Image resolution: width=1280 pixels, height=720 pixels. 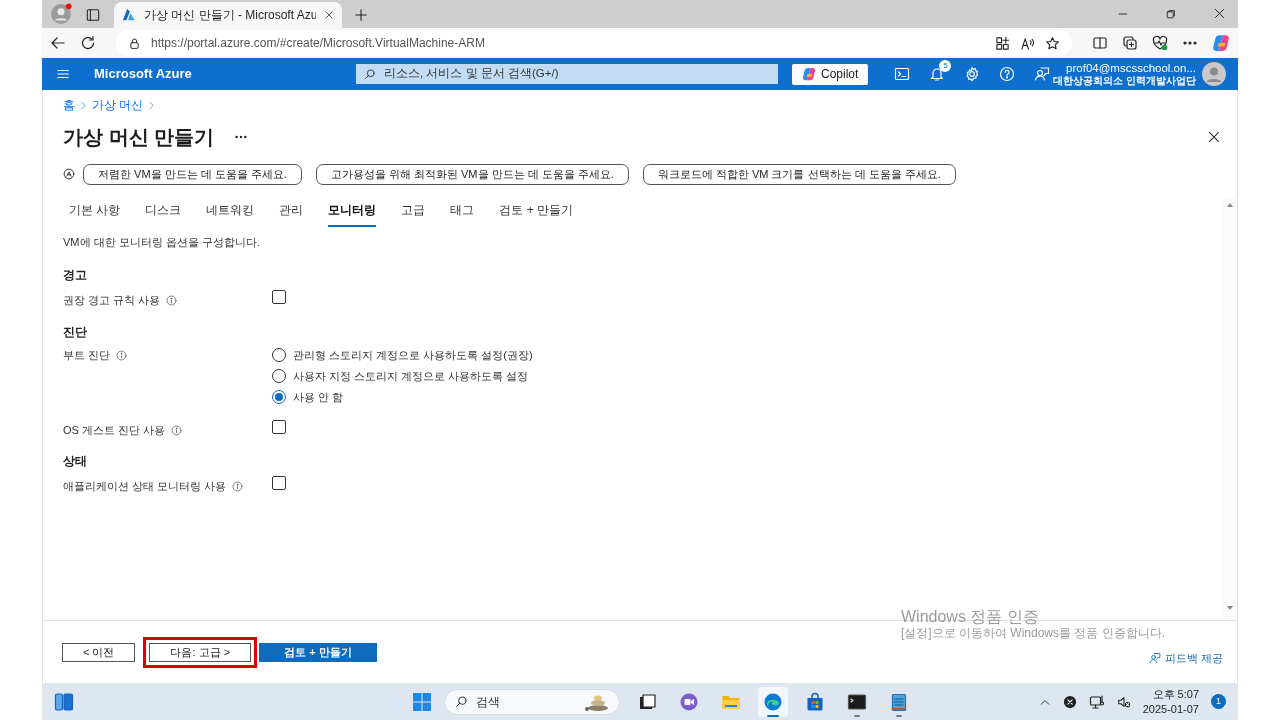 I want to click on close-circle-icon, so click(x=1069, y=701).